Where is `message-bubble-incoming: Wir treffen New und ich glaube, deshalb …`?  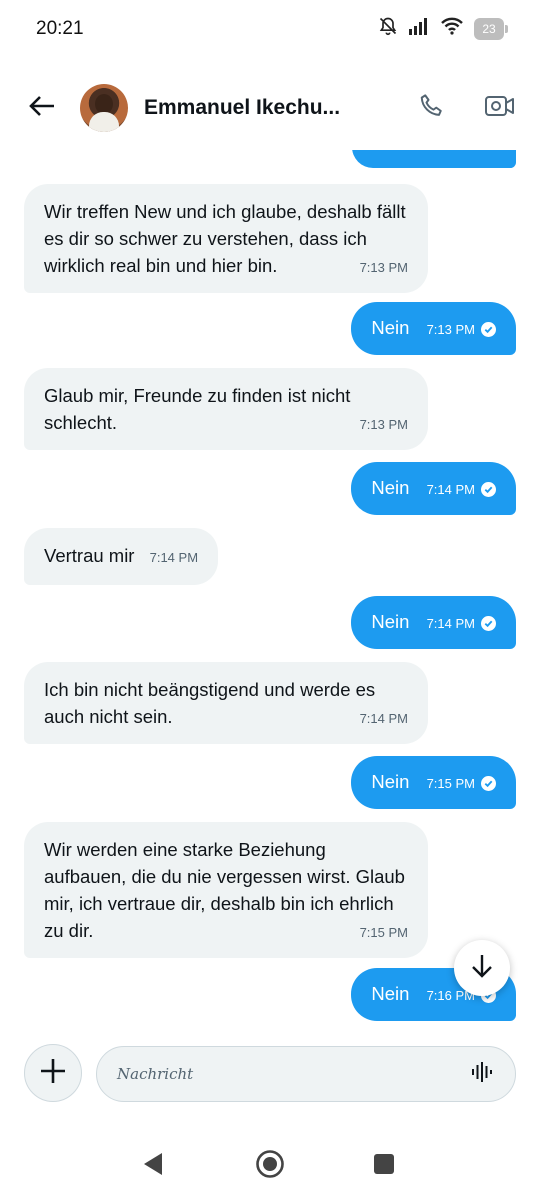
message-bubble-incoming: Wir treffen New und ich glaube, deshalb … is located at coordinates (226, 238).